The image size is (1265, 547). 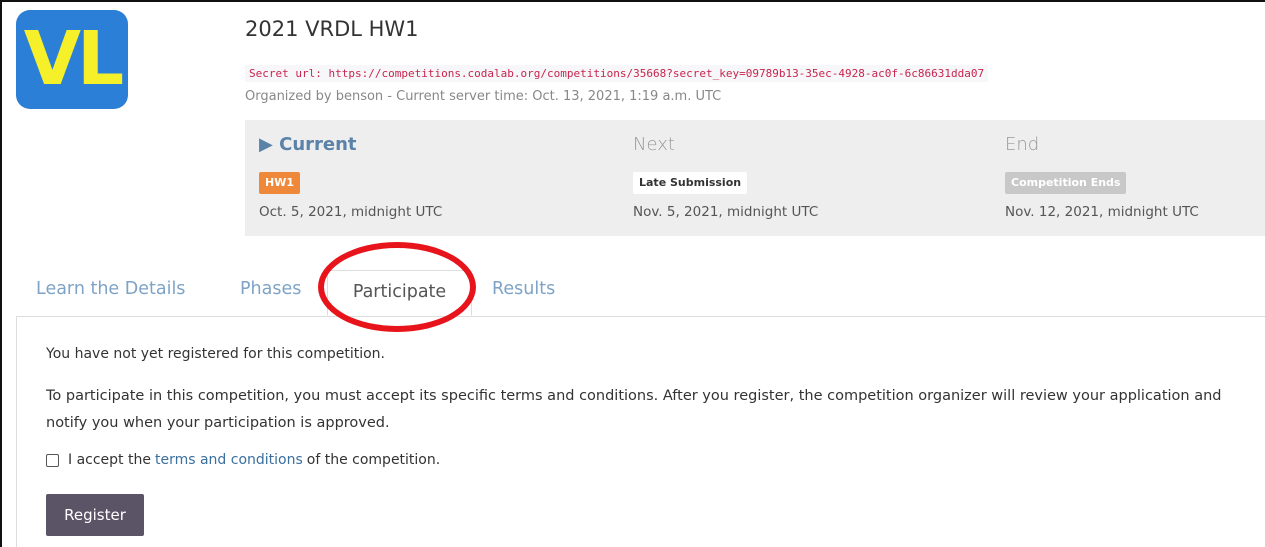 What do you see at coordinates (373, 460) in the screenshot?
I see `accept-terms-suffix: of the competition.` at bounding box center [373, 460].